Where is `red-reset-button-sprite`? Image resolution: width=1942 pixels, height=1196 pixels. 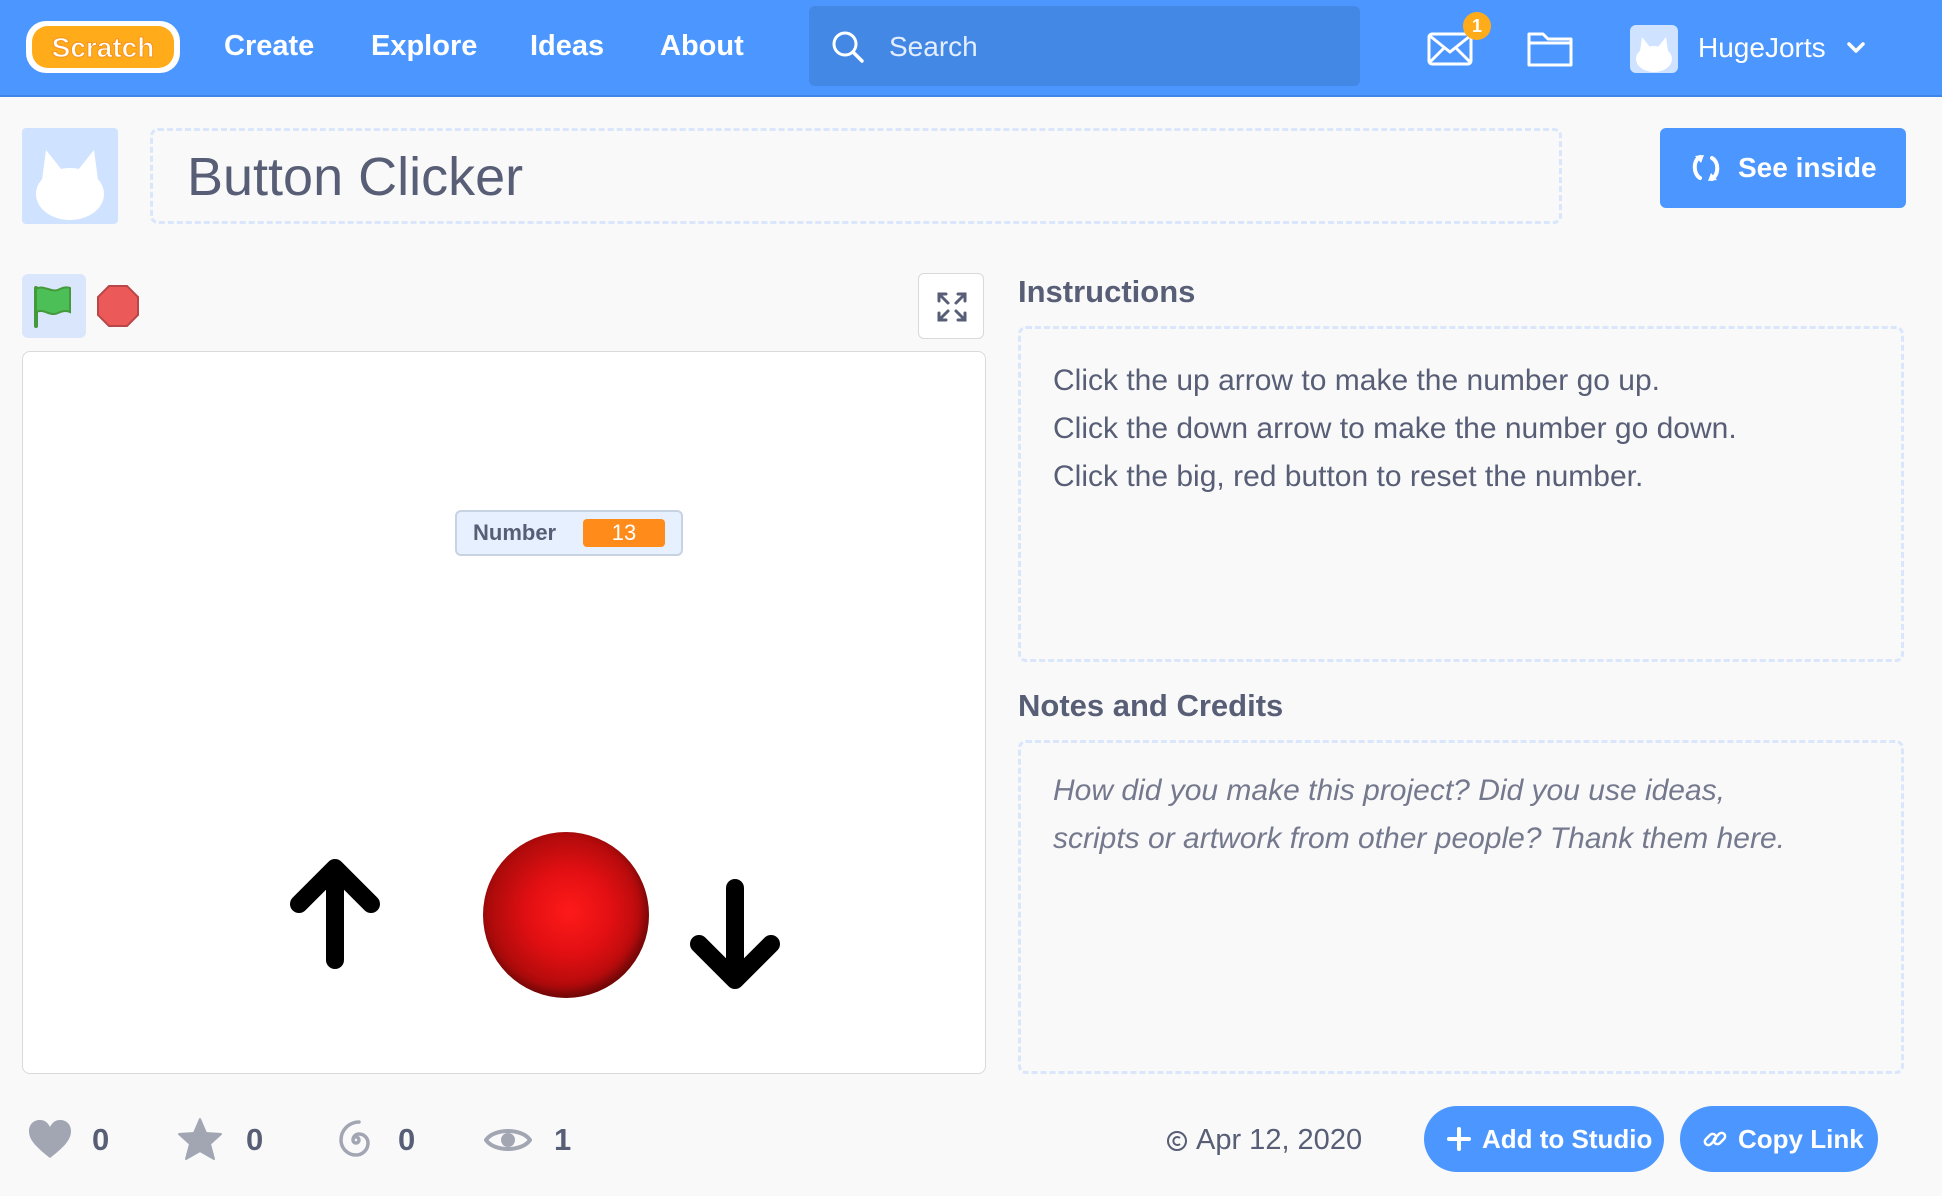
red-reset-button-sprite is located at coordinates (566, 915).